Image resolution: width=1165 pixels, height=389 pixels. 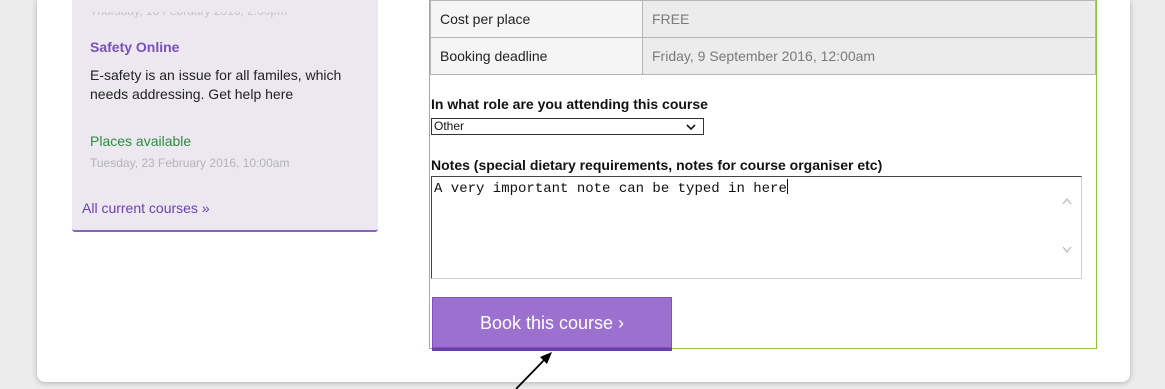 I want to click on detail-value: FREE, so click(x=869, y=19).